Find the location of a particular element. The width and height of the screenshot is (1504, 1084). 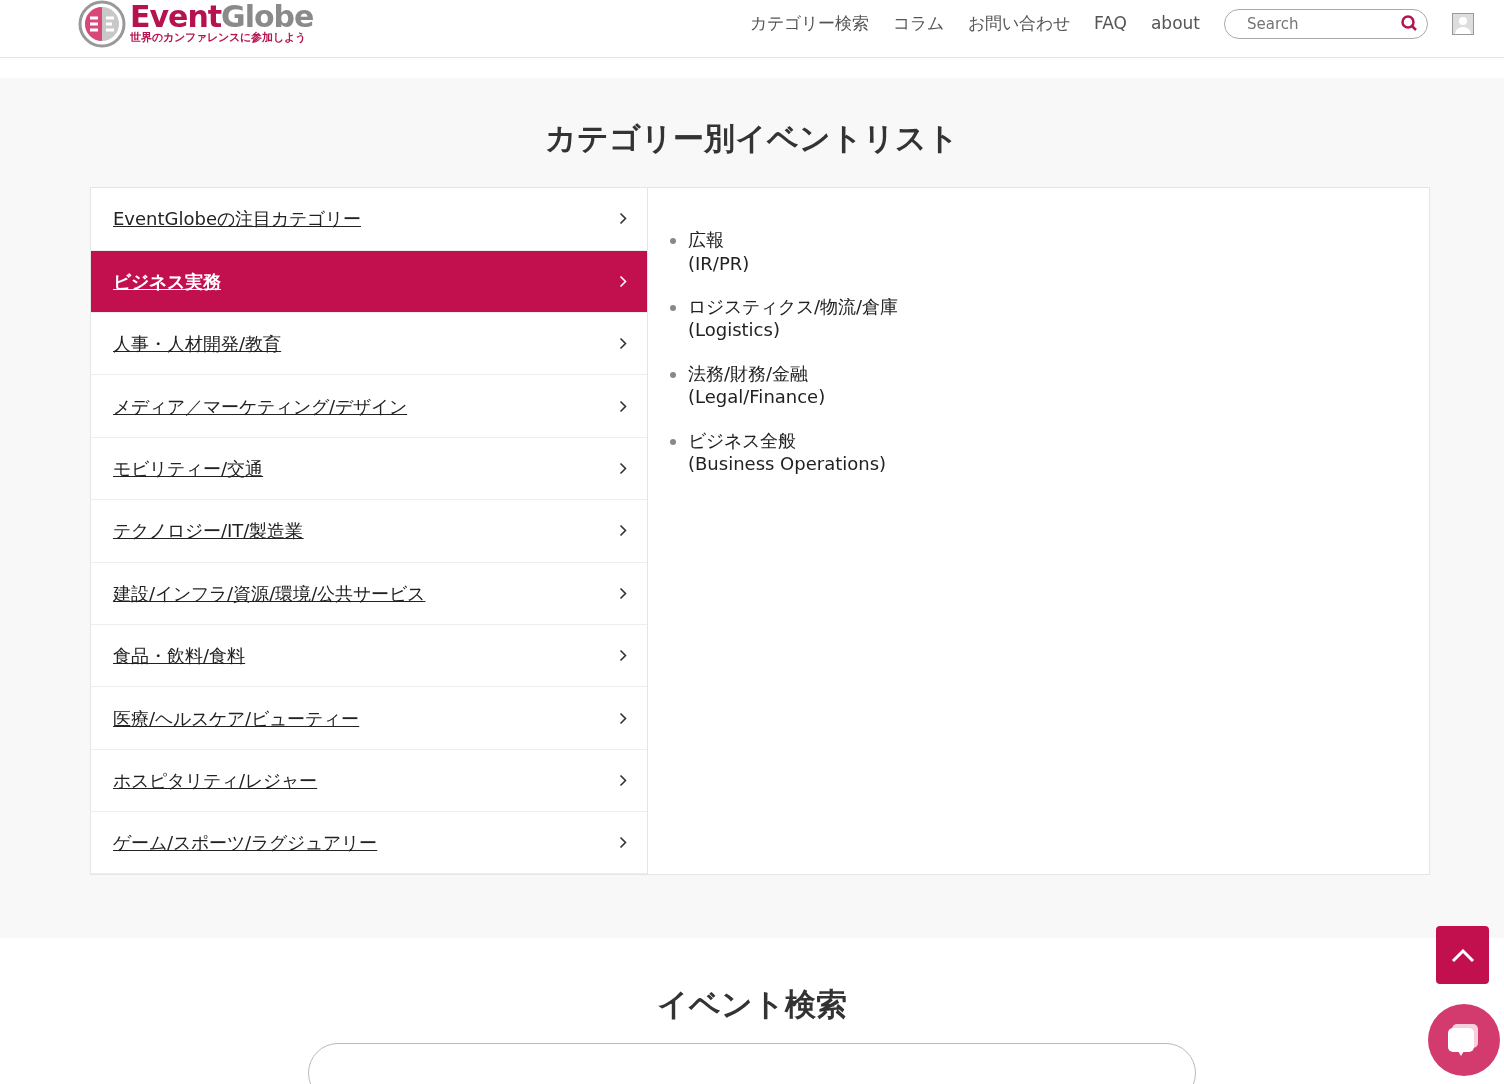

subcategory-link: 法務/財務/金融 (Legal/Finance) is located at coordinates (757, 385).